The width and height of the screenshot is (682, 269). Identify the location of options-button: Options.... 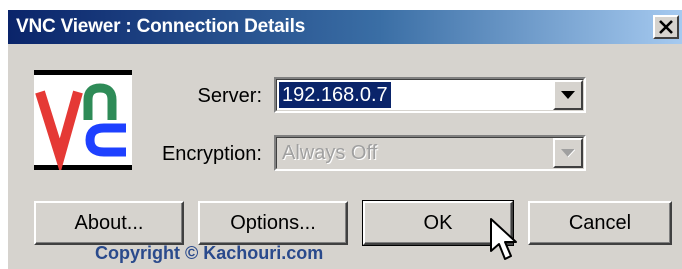
(273, 223).